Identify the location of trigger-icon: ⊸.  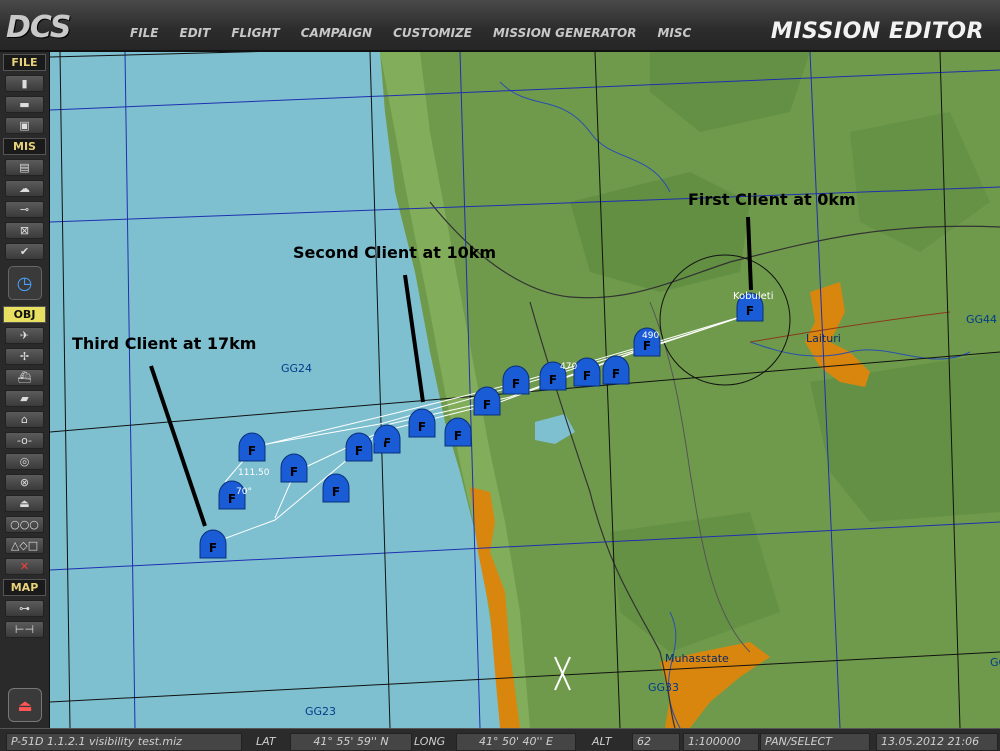
(24, 209).